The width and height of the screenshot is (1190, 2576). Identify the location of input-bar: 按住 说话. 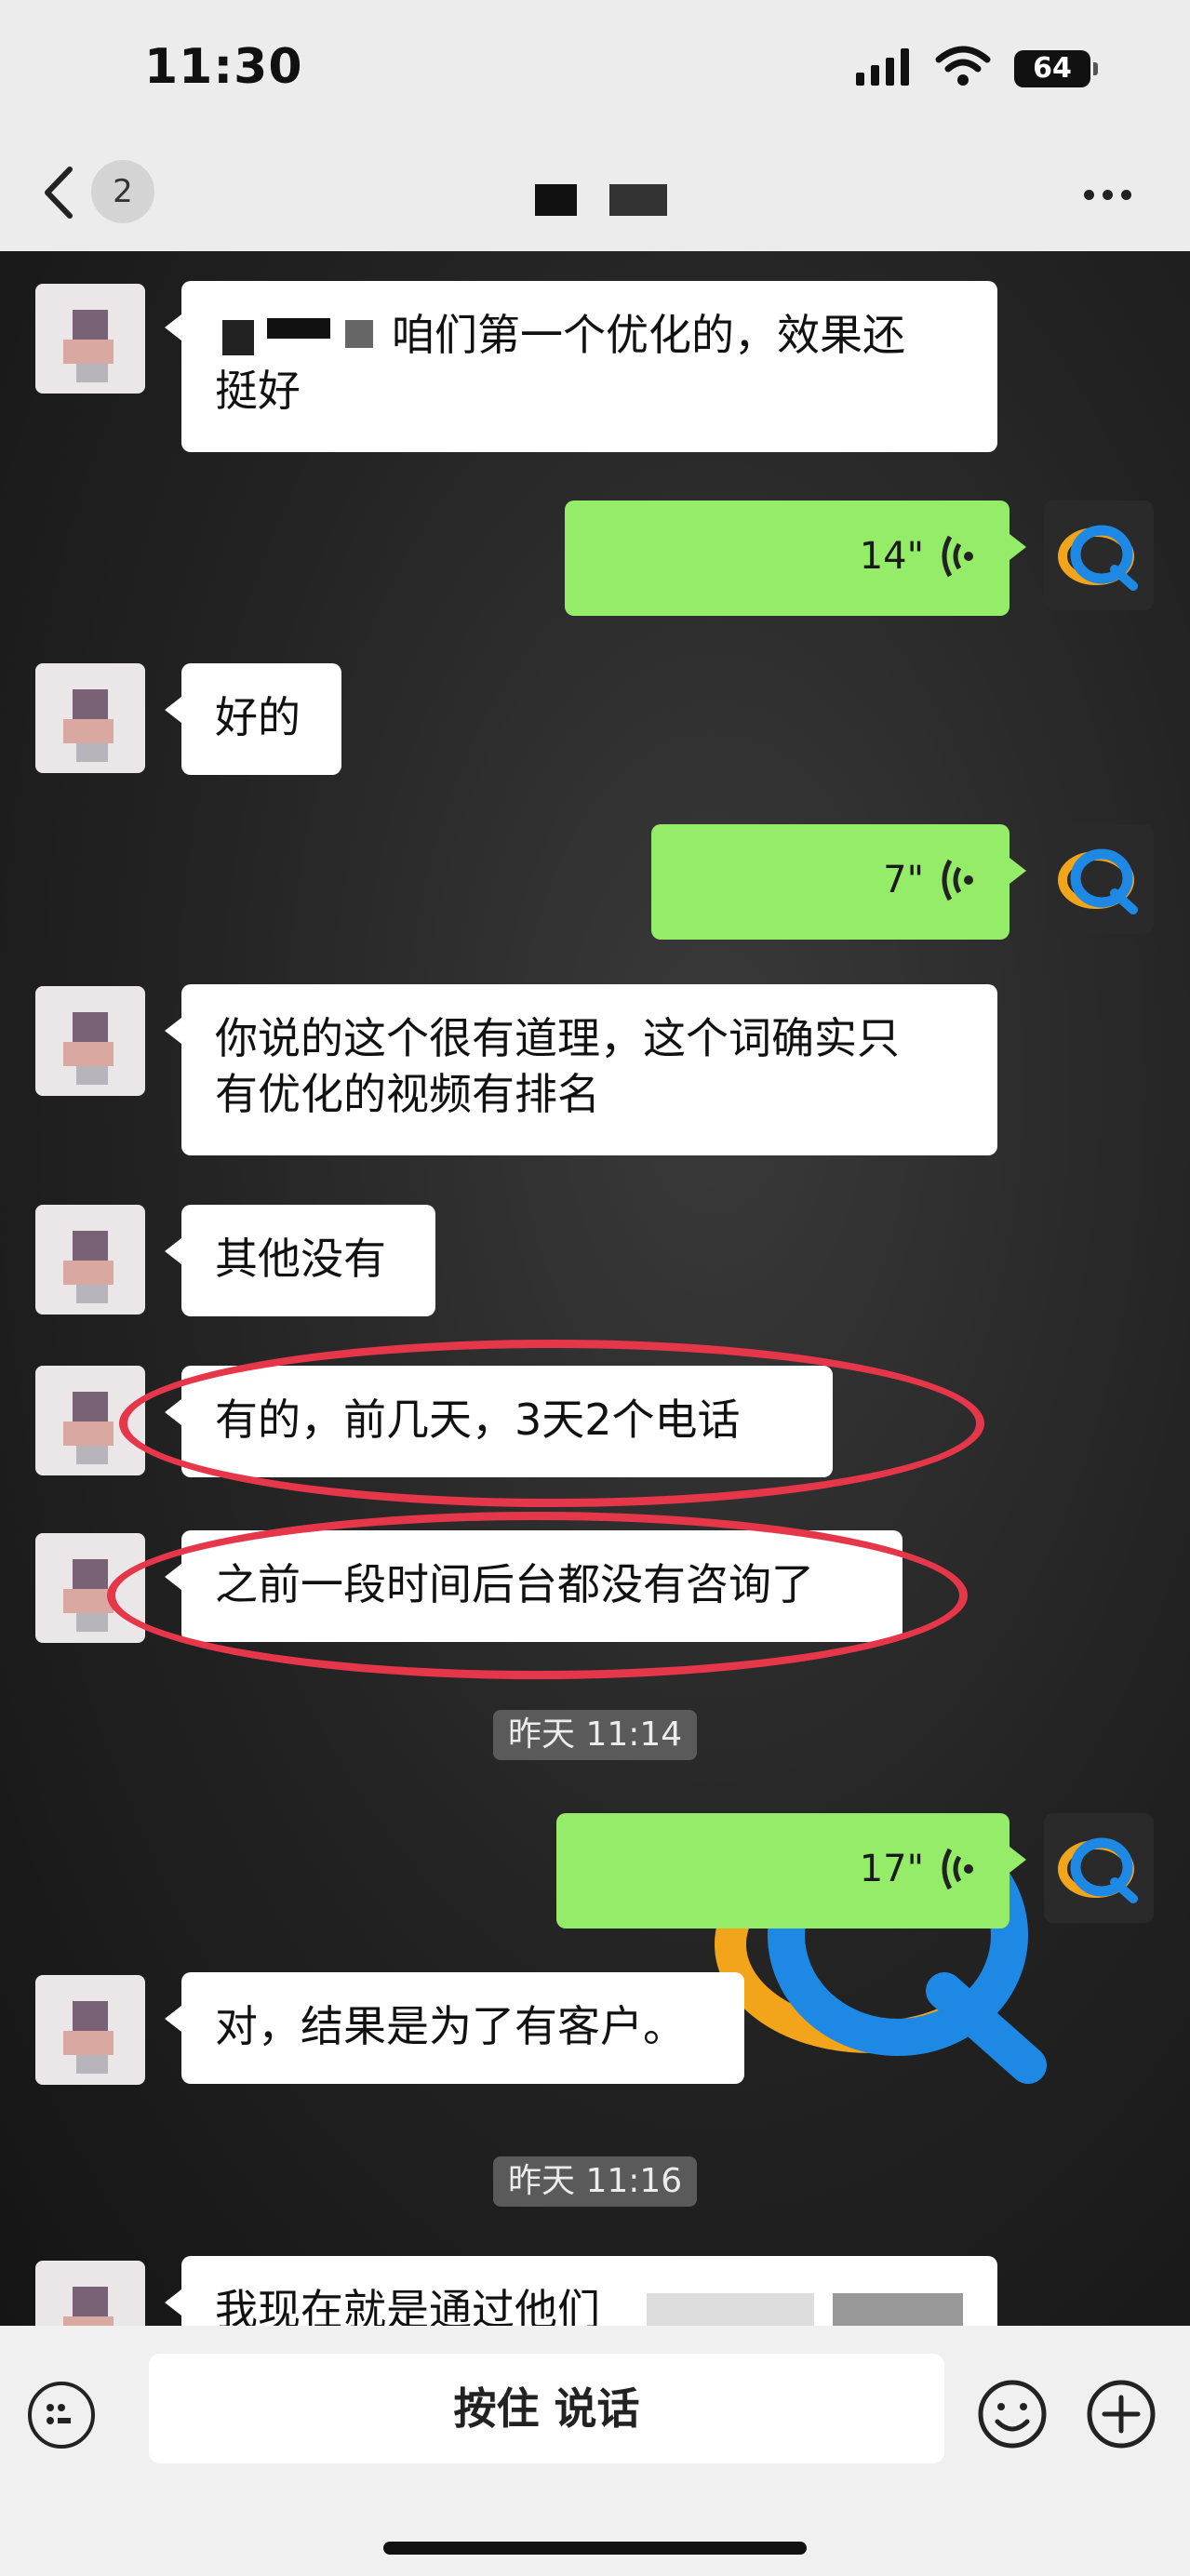
(595, 2451).